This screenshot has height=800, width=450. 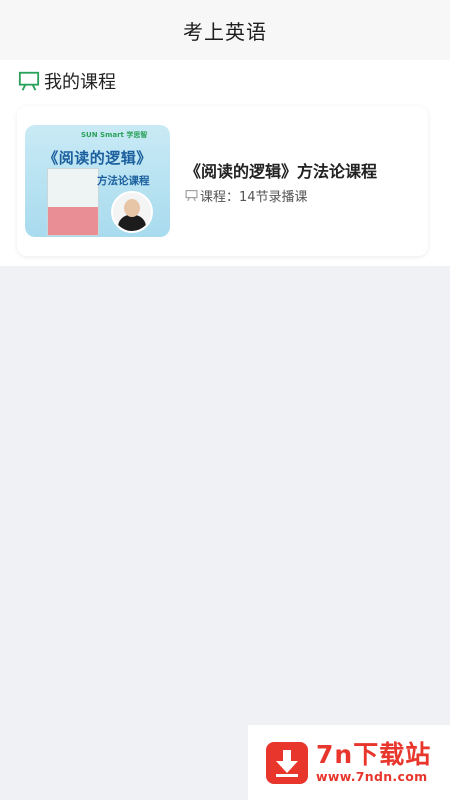 I want to click on course-cover-image: SUN Smart 学思智 《阅读的逻辑》 方法论课程, so click(x=97, y=181).